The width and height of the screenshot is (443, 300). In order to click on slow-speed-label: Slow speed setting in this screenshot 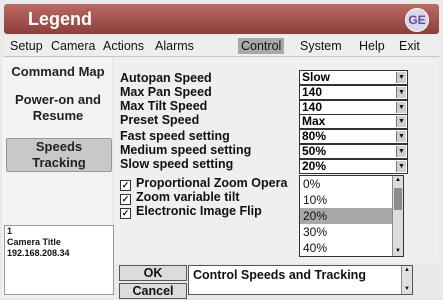, I will do `click(177, 164)`.